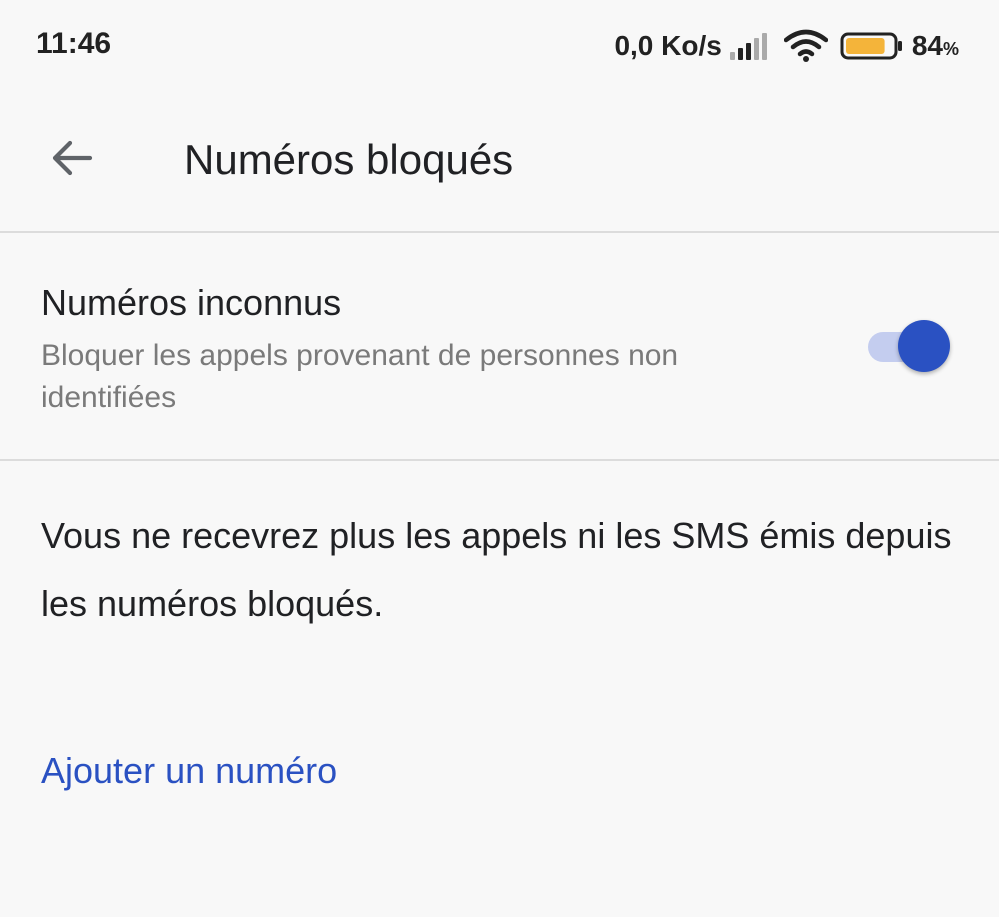 This screenshot has width=999, height=917. I want to click on app-bar-divider, so click(499, 232).